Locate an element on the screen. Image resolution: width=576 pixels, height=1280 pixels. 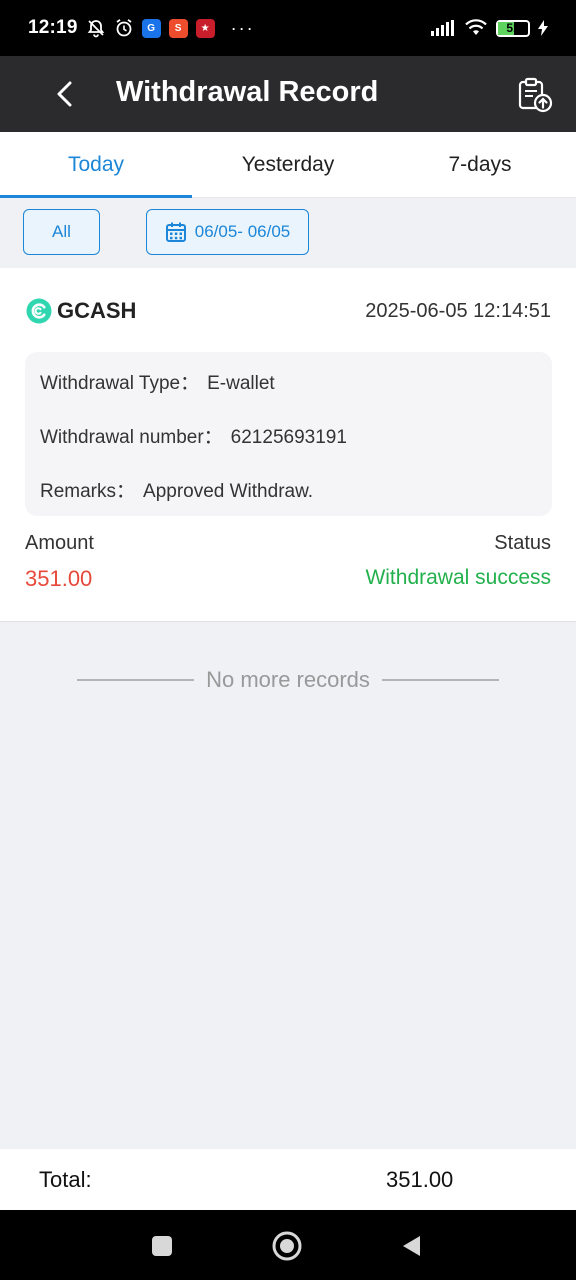
header-bar: Withdrawal Record is located at coordinates (288, 94).